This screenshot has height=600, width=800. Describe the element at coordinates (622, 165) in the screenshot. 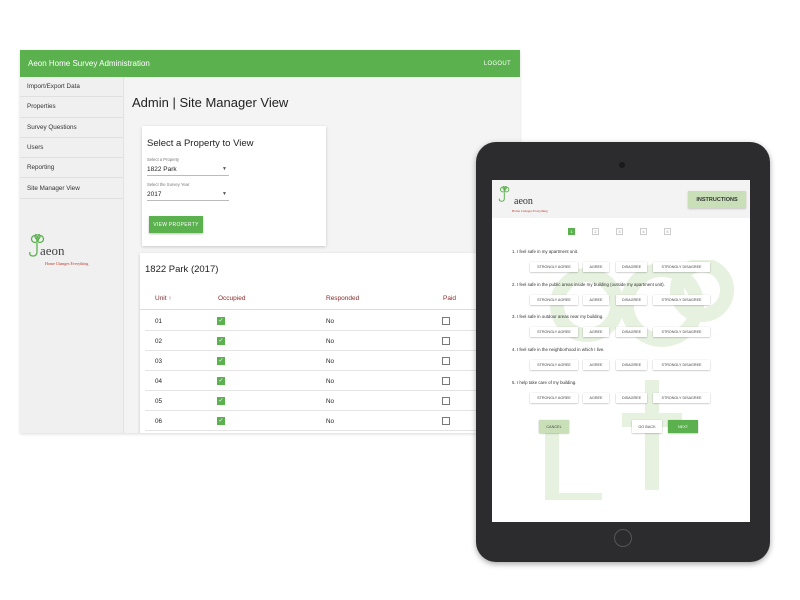

I see `camera-icon` at that location.